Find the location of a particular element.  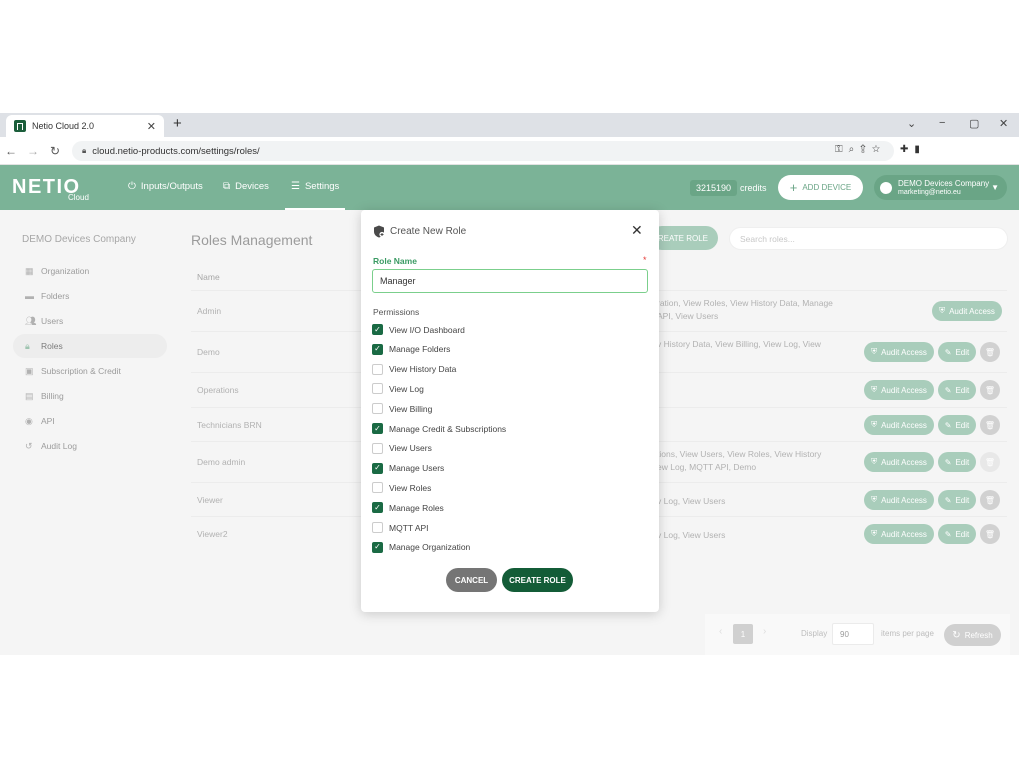

nav-devices: ⧉ Devices is located at coordinates (246, 186).